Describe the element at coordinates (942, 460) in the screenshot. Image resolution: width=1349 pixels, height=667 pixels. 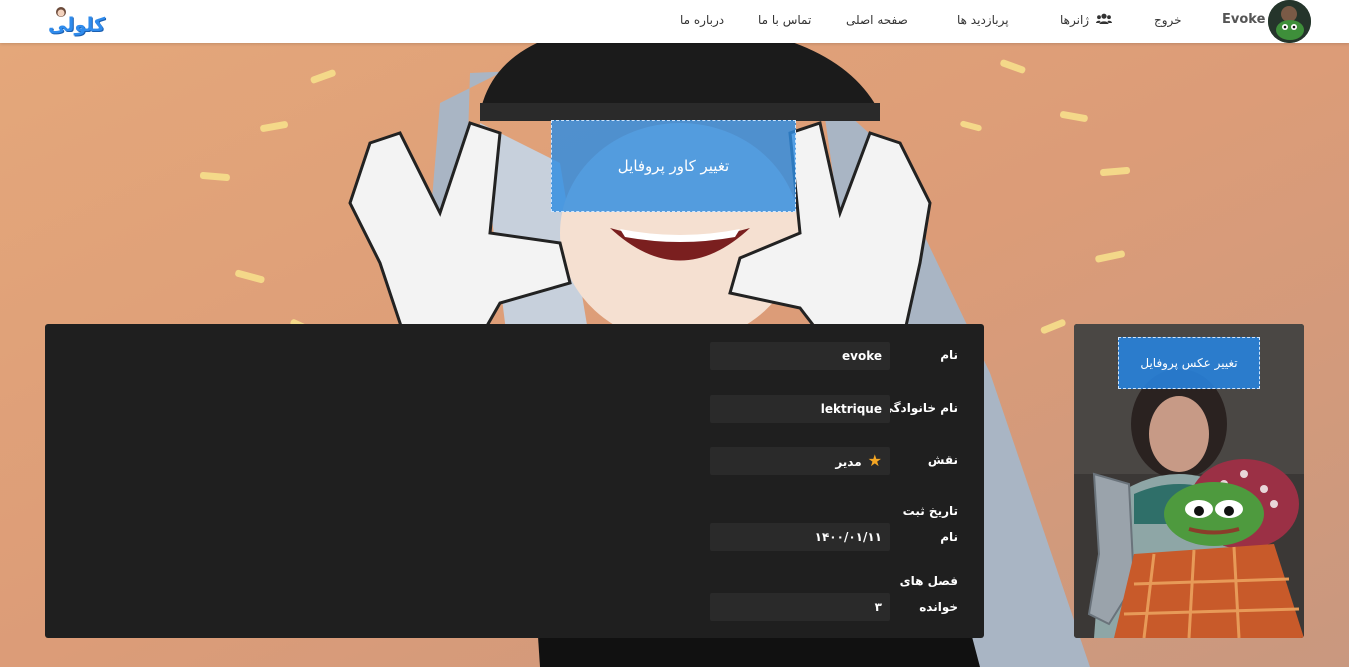
I see `role-label: نقش` at that location.